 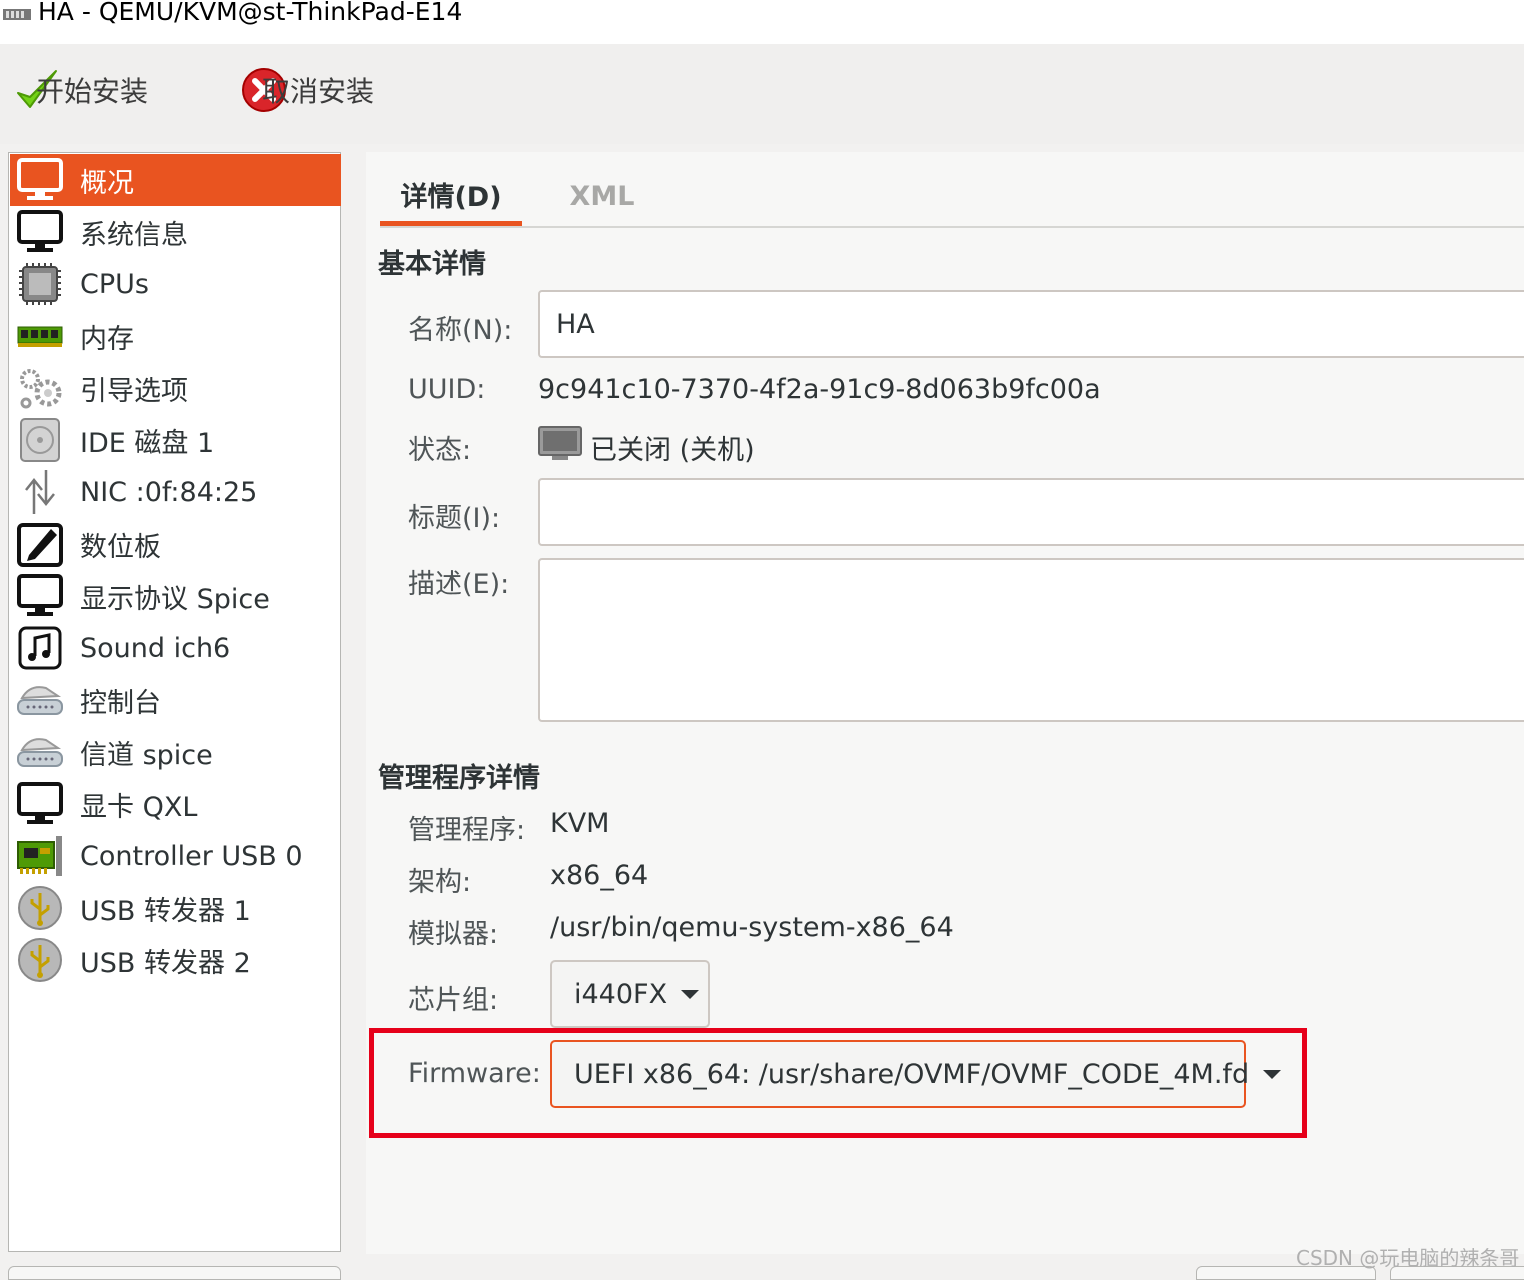 What do you see at coordinates (17, 14) in the screenshot?
I see `virt-manager-icon` at bounding box center [17, 14].